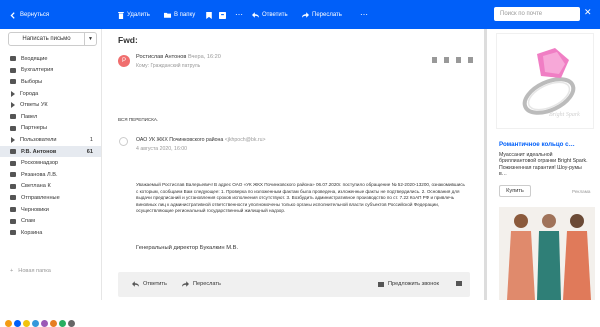 The image size is (600, 327). I want to click on ad-image-people, so click(547, 253).